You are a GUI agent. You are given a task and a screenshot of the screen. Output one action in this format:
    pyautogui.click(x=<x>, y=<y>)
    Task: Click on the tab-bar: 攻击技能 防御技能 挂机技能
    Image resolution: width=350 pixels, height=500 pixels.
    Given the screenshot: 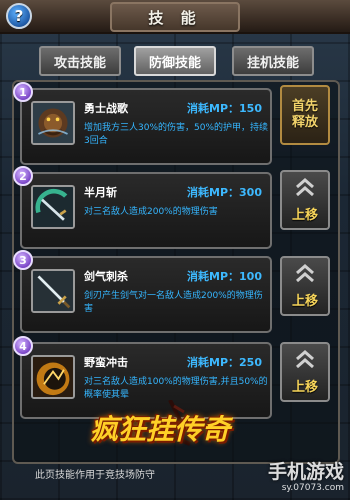 What is the action you would take?
    pyautogui.click(x=175, y=61)
    